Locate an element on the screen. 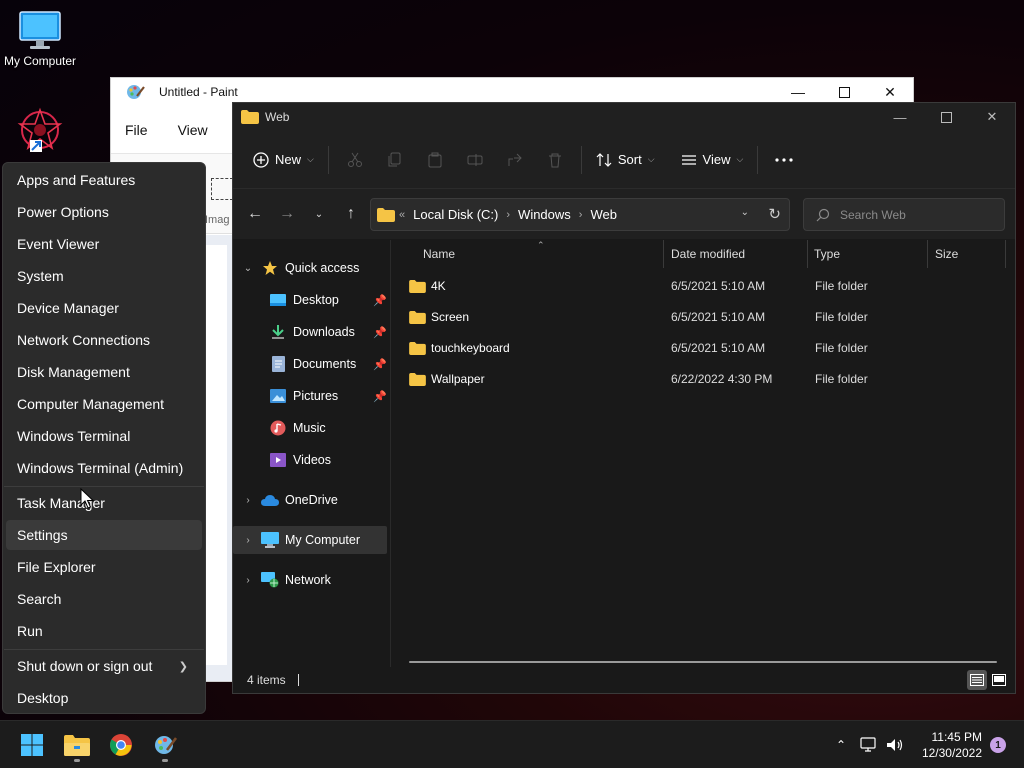  show-hidden-icons-chevron-icon: ⌃ is located at coordinates (841, 745).